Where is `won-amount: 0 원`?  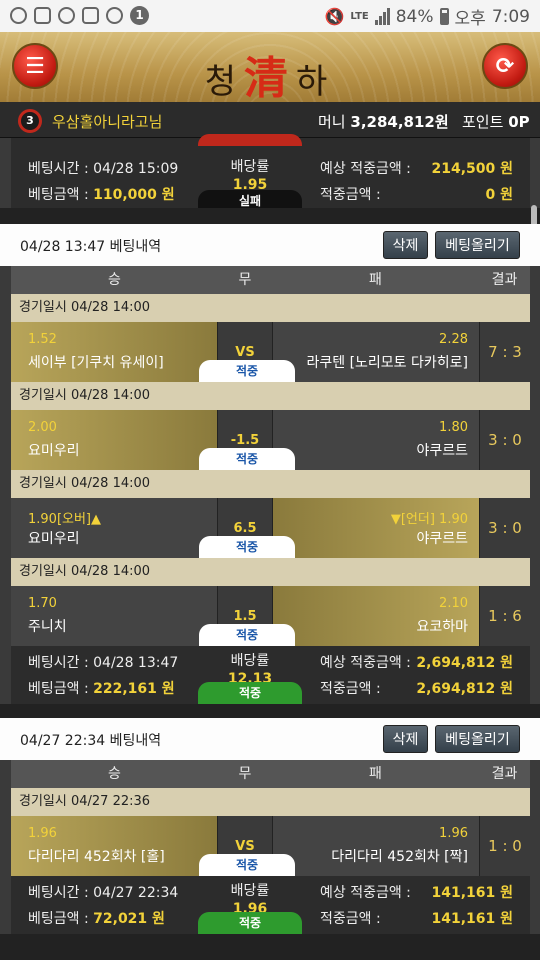 won-amount: 0 원 is located at coordinates (499, 195).